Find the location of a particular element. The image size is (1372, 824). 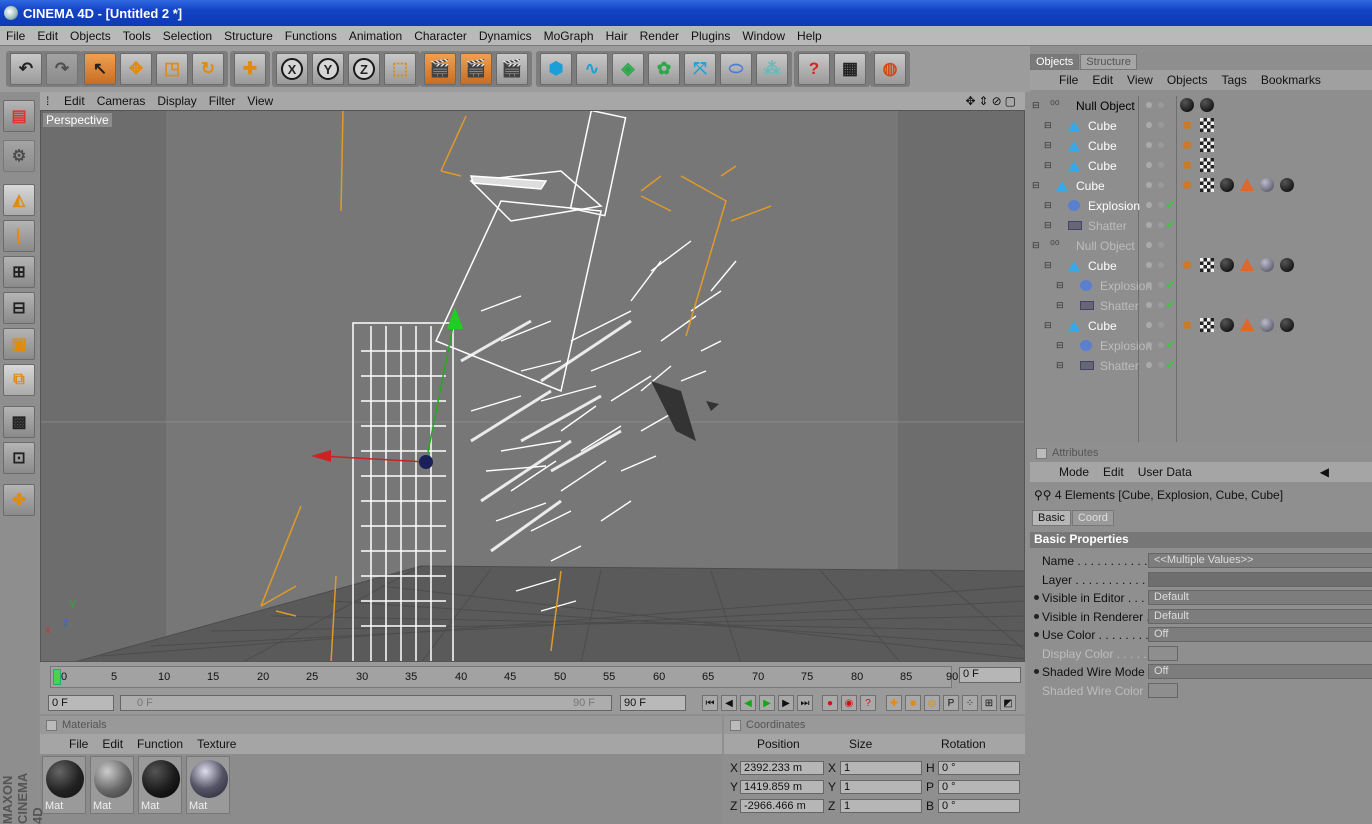

object-name: Shatter is located at coordinates (1107, 226).